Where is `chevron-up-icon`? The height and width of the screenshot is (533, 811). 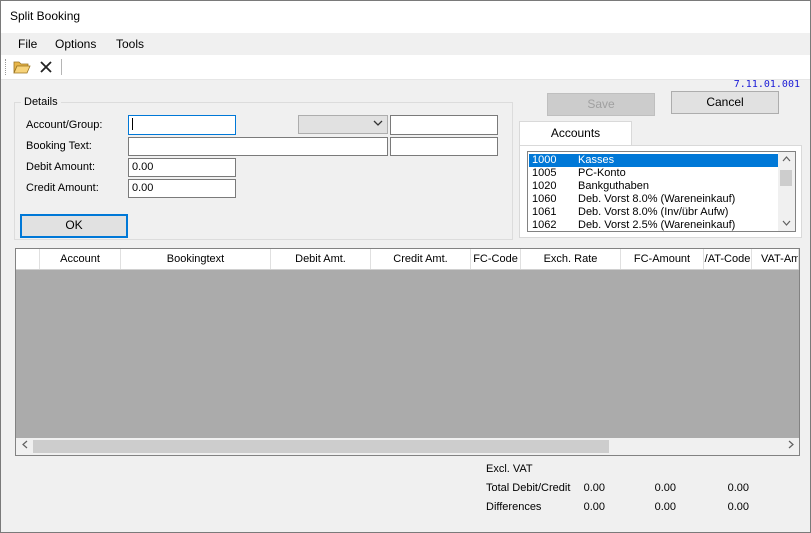
chevron-up-icon is located at coordinates (786, 159).